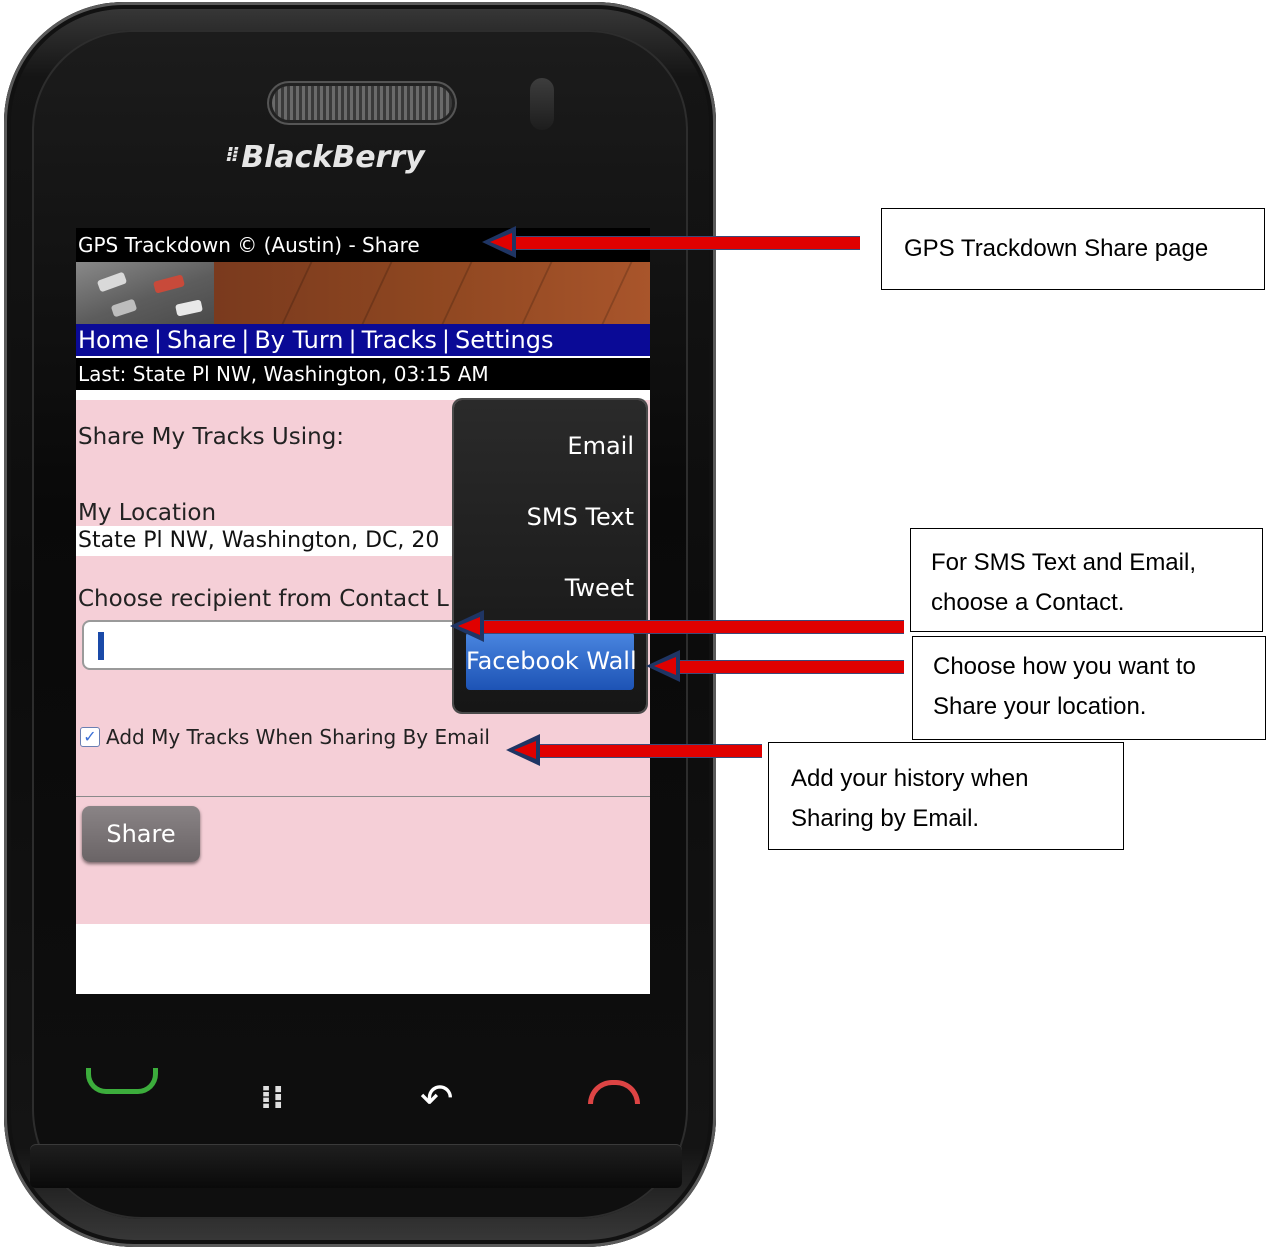 Image resolution: width=1267 pixels, height=1251 pixels. I want to click on nav-bar: Home | Share | By Turn | Tracks | Settings, so click(363, 340).